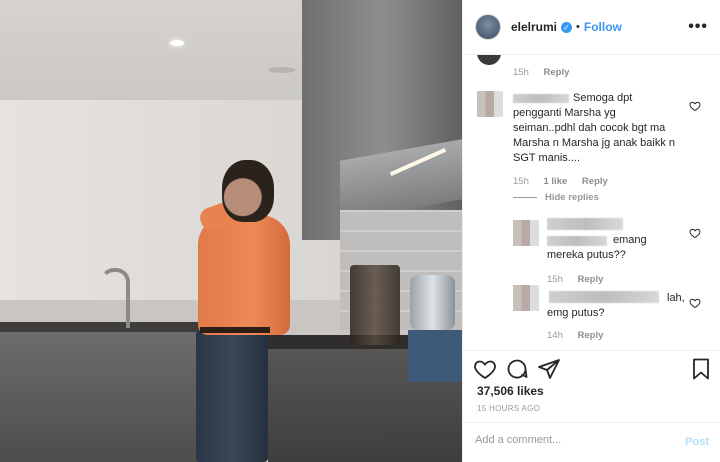 The width and height of the screenshot is (720, 462). Describe the element at coordinates (485, 369) in the screenshot. I see `heart-icon` at that location.